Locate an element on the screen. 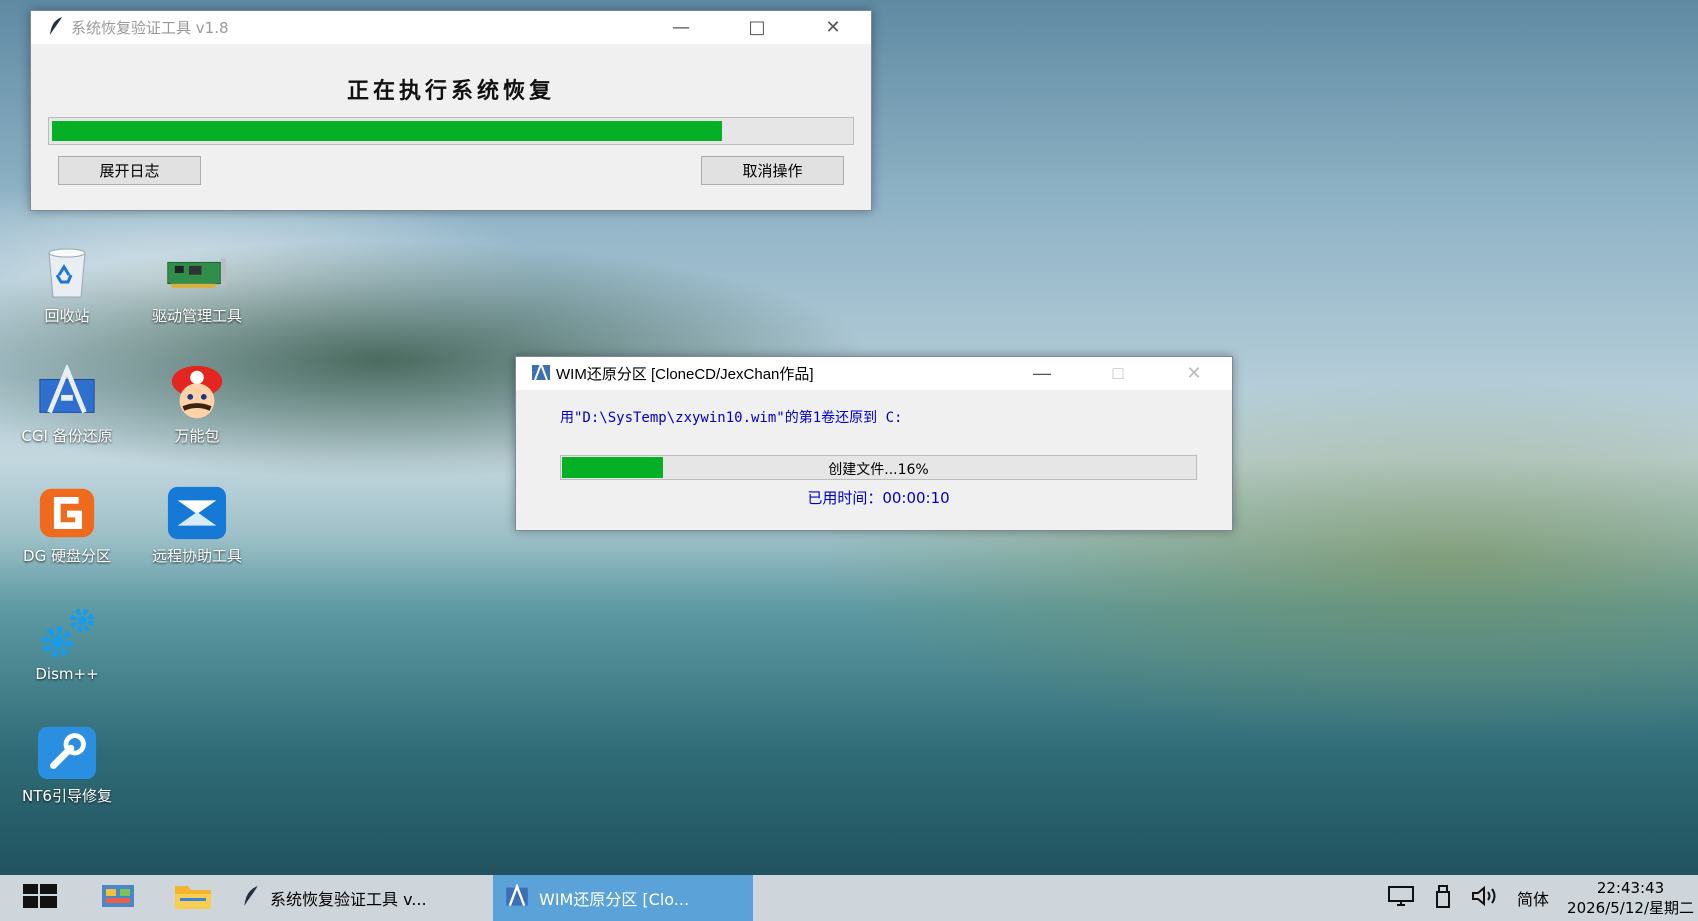 The width and height of the screenshot is (1698, 921). desktop-icon-recycle-bin: 回收站 is located at coordinates (67, 285).